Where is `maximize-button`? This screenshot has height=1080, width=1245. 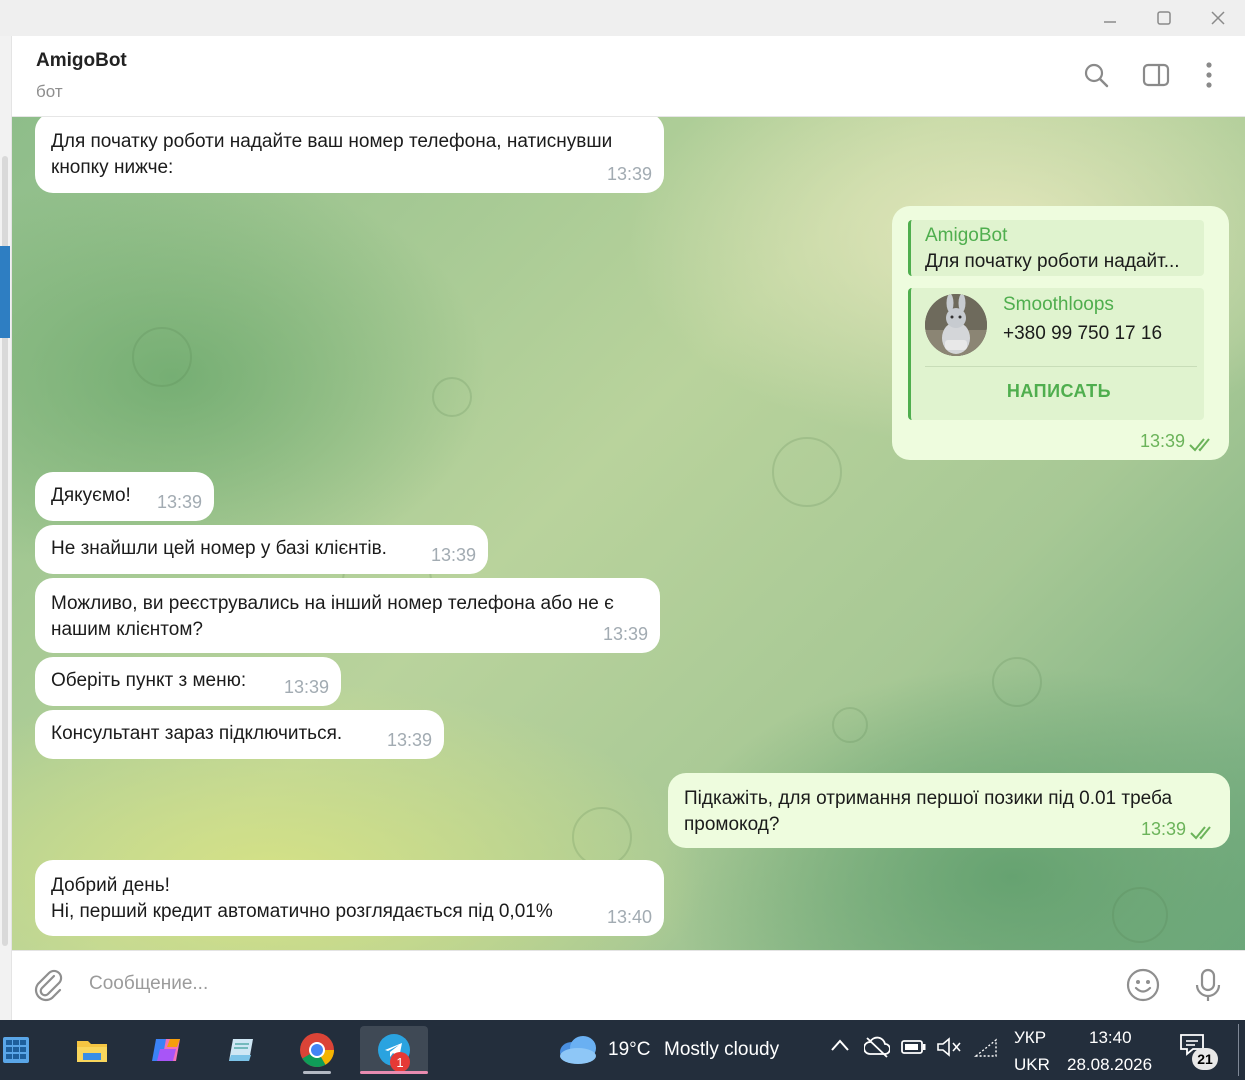 maximize-button is located at coordinates (1164, 18).